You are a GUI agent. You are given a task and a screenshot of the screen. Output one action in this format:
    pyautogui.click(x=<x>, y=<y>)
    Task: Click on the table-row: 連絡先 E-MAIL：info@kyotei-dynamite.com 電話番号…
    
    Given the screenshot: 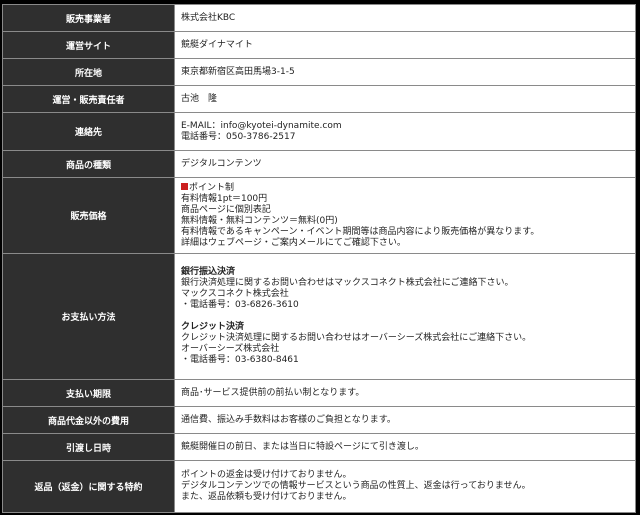 What is the action you would take?
    pyautogui.click(x=319, y=131)
    